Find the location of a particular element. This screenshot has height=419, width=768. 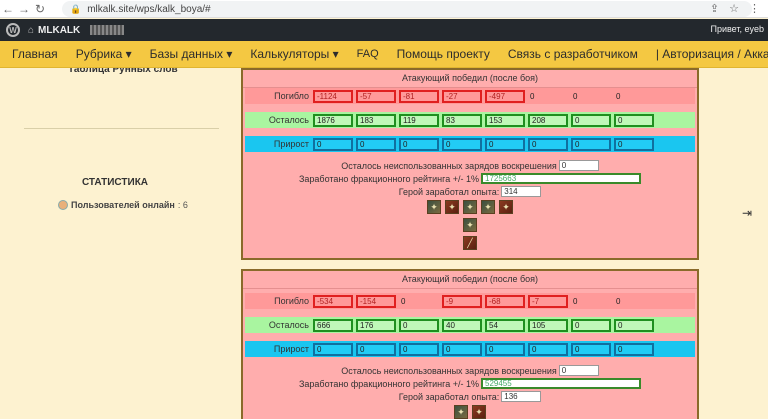

reward-icons-row: ╱ is located at coordinates (470, 243).